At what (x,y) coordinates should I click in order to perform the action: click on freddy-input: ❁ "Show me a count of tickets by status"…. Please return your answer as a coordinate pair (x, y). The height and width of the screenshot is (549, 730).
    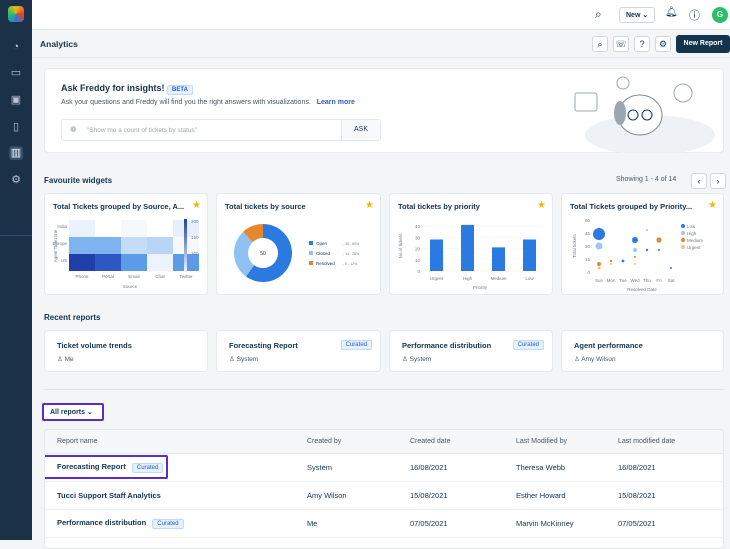
    Looking at the image, I should click on (221, 130).